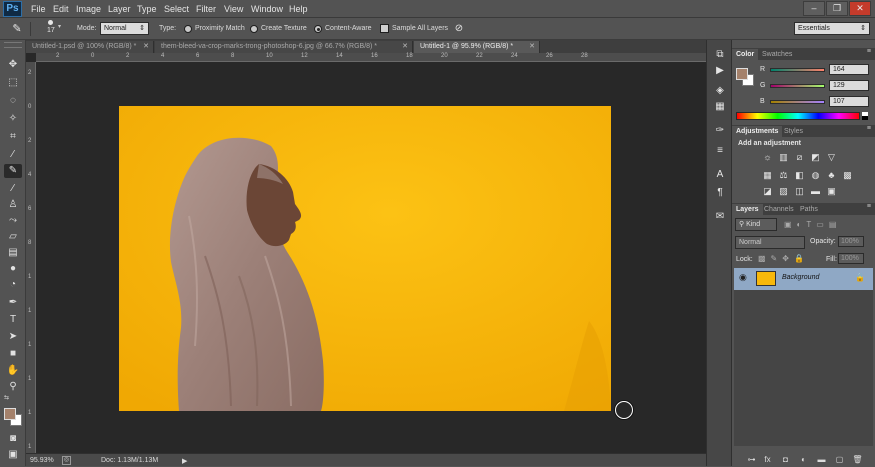  Describe the element at coordinates (742, 74) in the screenshot. I see `color-panel-foreground-swatch` at that location.